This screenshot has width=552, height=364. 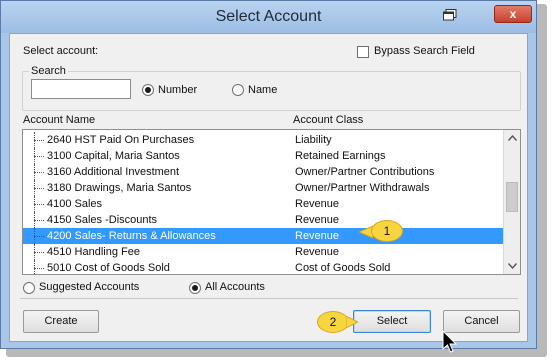 I want to click on search-name-radio, so click(x=238, y=90).